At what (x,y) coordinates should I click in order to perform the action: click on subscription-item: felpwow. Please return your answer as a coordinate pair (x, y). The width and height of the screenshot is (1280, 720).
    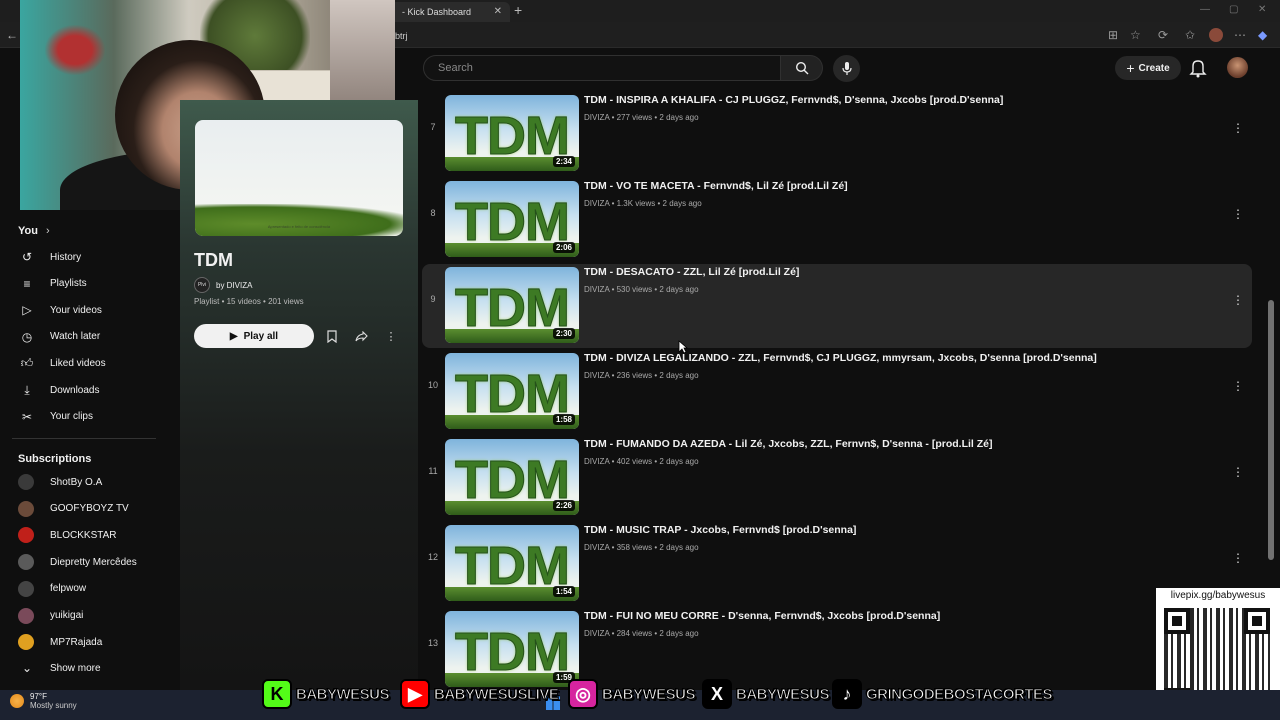
    Looking at the image, I should click on (93, 589).